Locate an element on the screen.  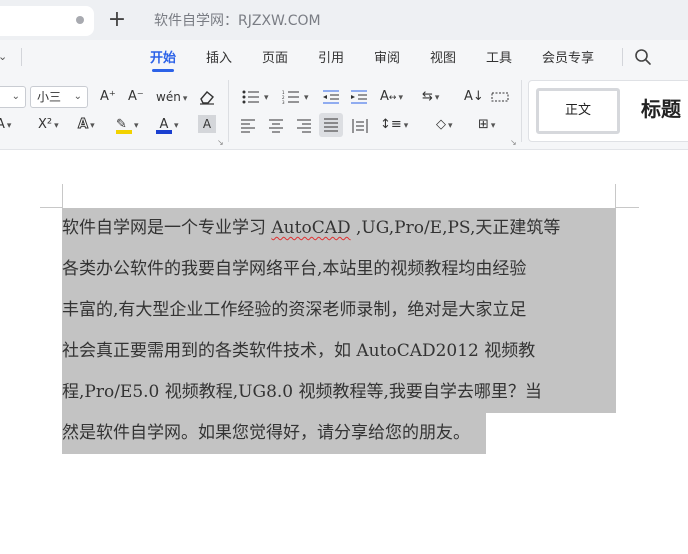
styles-gallery: 正文 标题 is located at coordinates (608, 111).